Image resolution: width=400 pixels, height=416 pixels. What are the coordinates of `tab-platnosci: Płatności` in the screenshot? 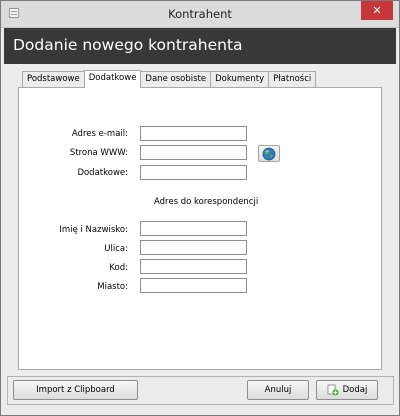 It's located at (292, 79).